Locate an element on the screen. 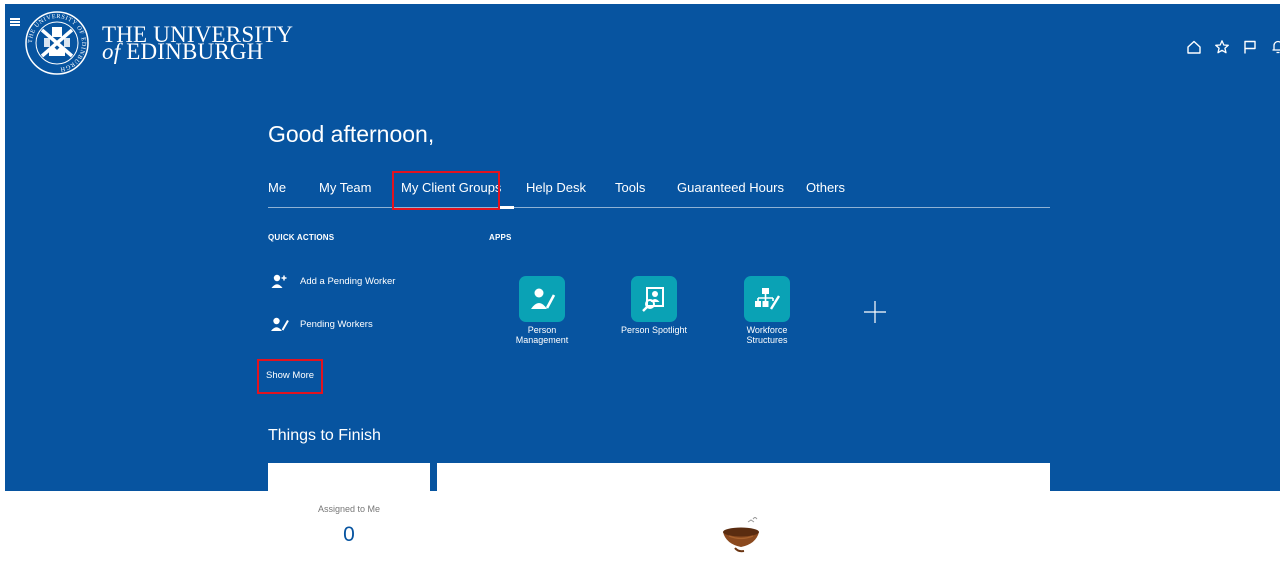 This screenshot has width=1285, height=565. logo-text-line2: of EDINBURGH is located at coordinates (183, 51).